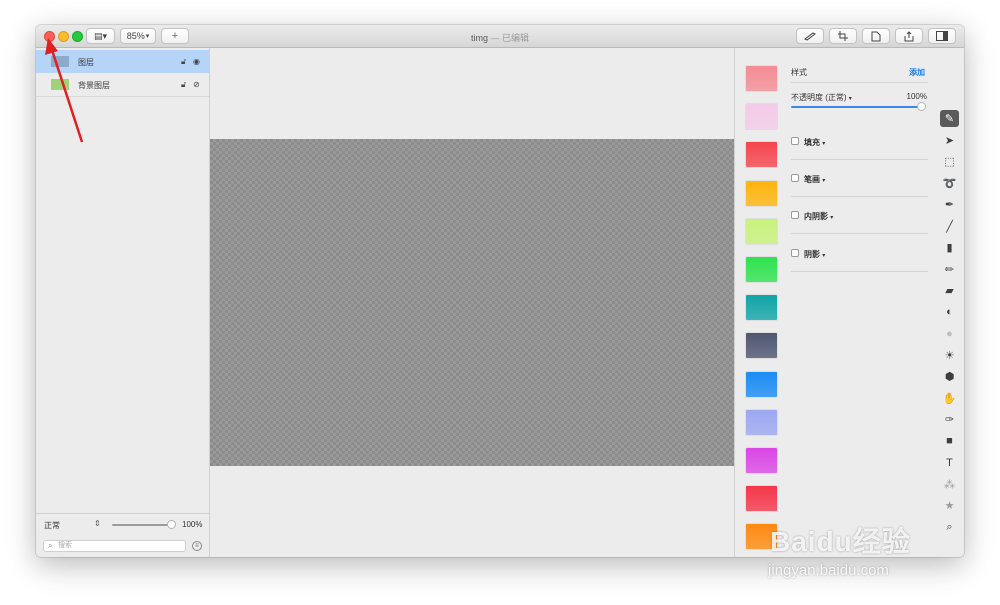 The image size is (1000, 605). Describe the element at coordinates (949, 484) in the screenshot. I see `color-adjust-icon: ⁂` at that location.